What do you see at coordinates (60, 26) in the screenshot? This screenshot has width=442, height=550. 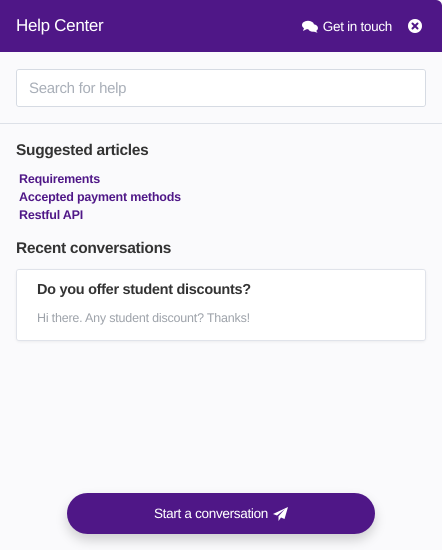 I see `header-title: Help Center` at bounding box center [60, 26].